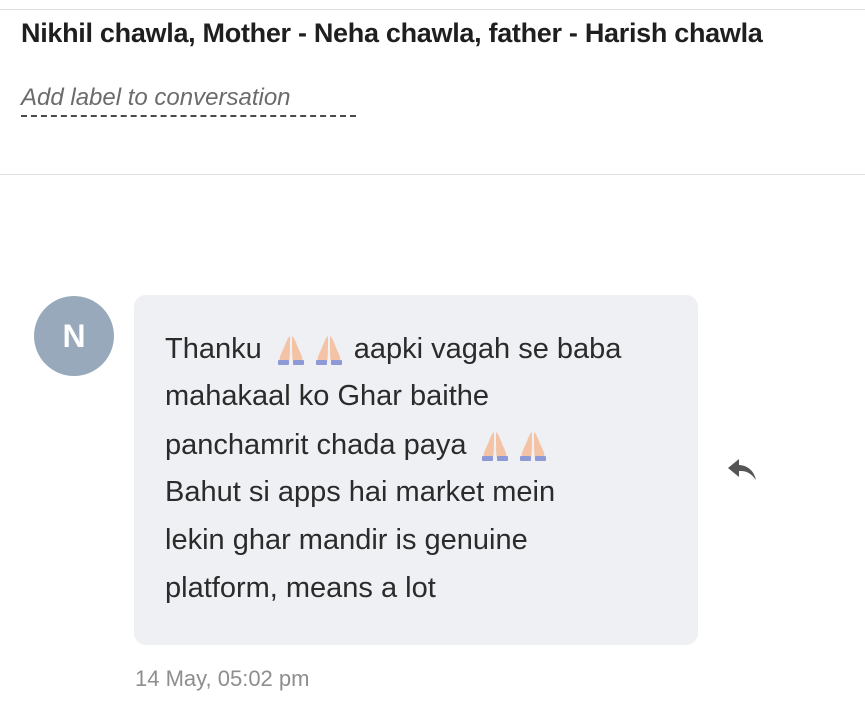 The image size is (865, 716). Describe the element at coordinates (316, 444) in the screenshot. I see `message-text-3: panchamrit chada paya` at that location.